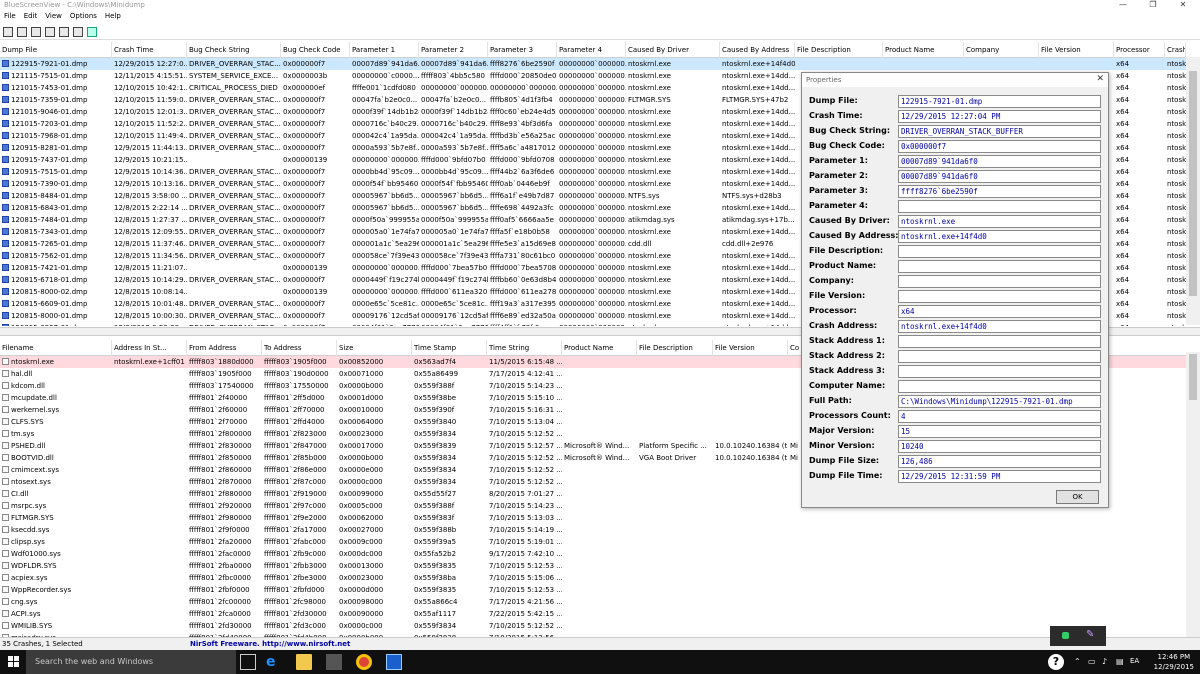 The image size is (1200, 674). I want to click on module-col-6: Time String, so click(524, 348).